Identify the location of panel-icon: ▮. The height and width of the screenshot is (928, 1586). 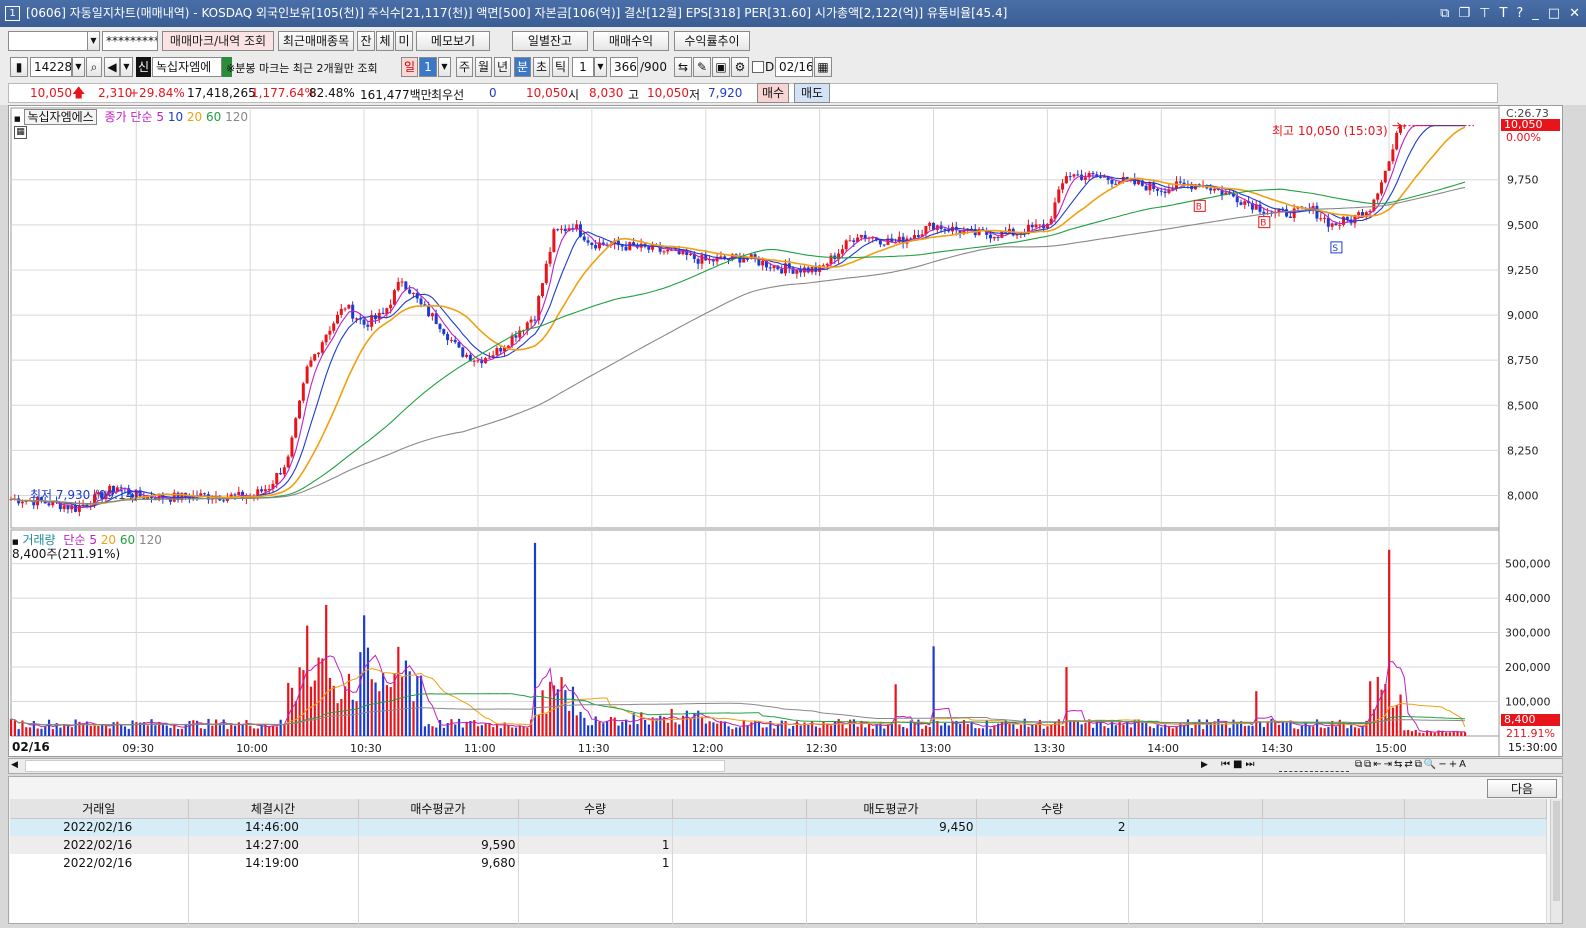
(19, 67).